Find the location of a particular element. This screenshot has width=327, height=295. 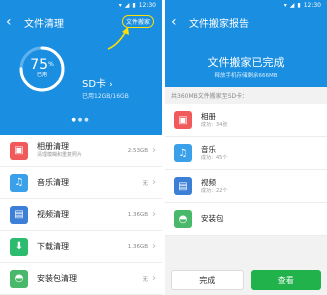

cleanup-item: ♫ 音乐清理 无 › is located at coordinates (81, 183).